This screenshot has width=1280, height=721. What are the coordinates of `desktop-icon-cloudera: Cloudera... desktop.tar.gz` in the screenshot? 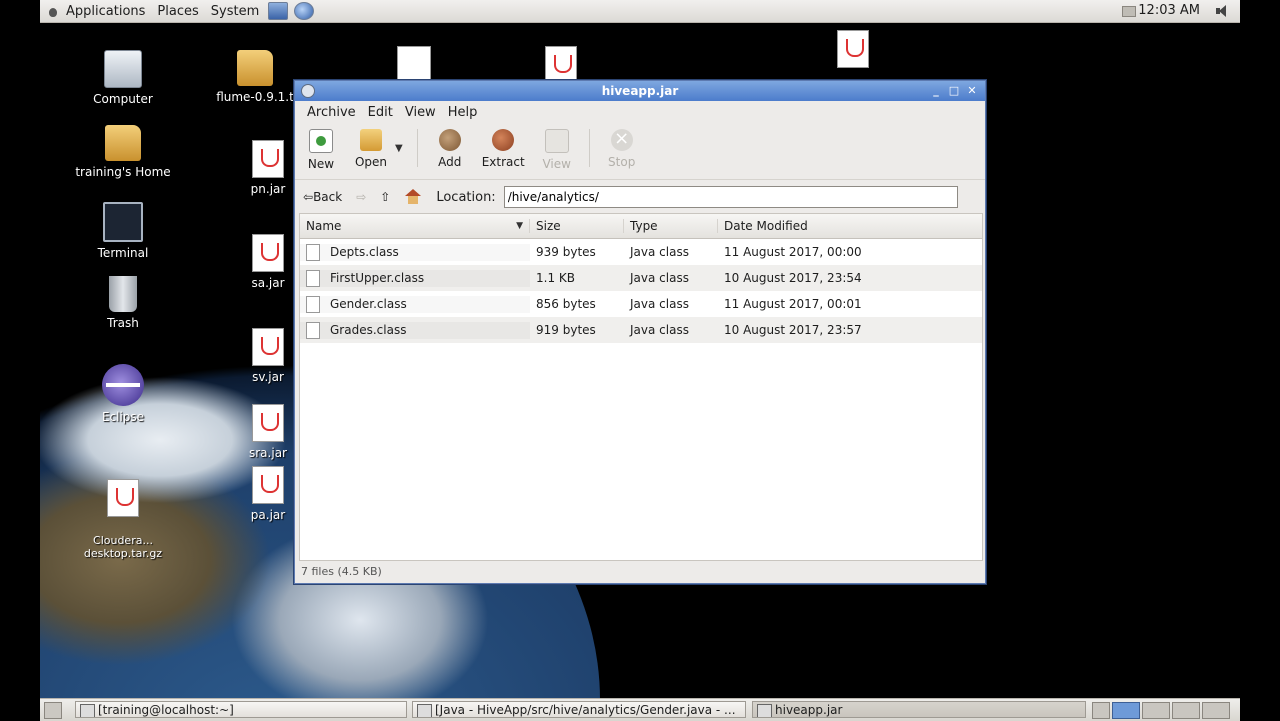 It's located at (123, 519).